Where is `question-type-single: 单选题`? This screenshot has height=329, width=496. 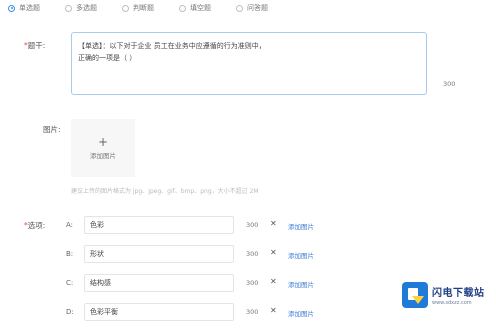 question-type-single: 单选题 is located at coordinates (24, 8).